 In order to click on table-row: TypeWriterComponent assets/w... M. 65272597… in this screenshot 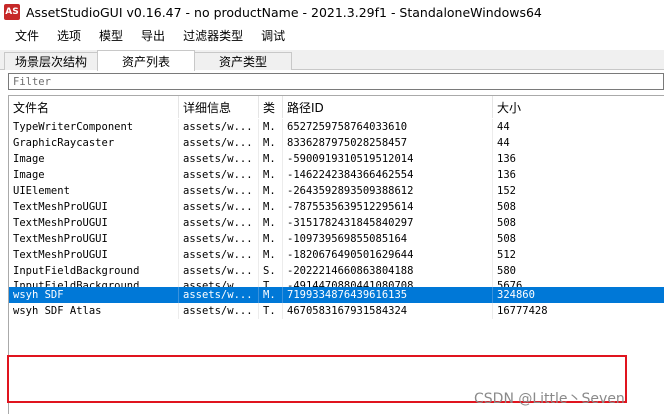, I will do `click(336, 127)`.